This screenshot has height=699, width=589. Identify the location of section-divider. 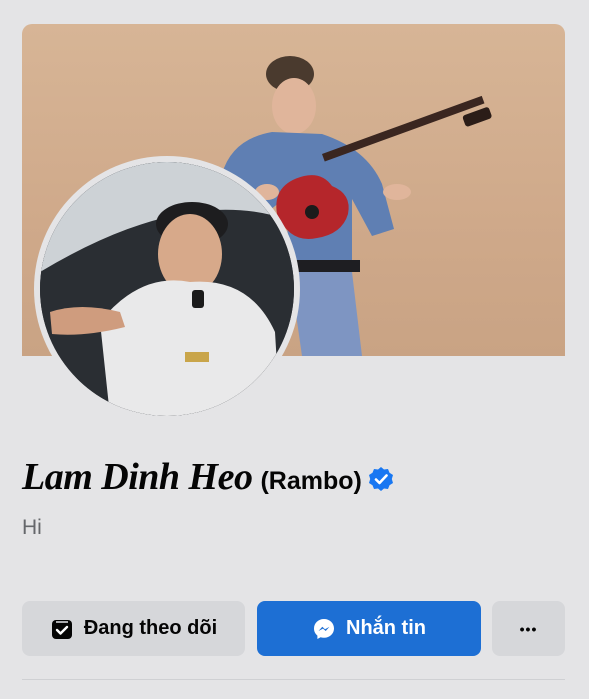
(293, 679).